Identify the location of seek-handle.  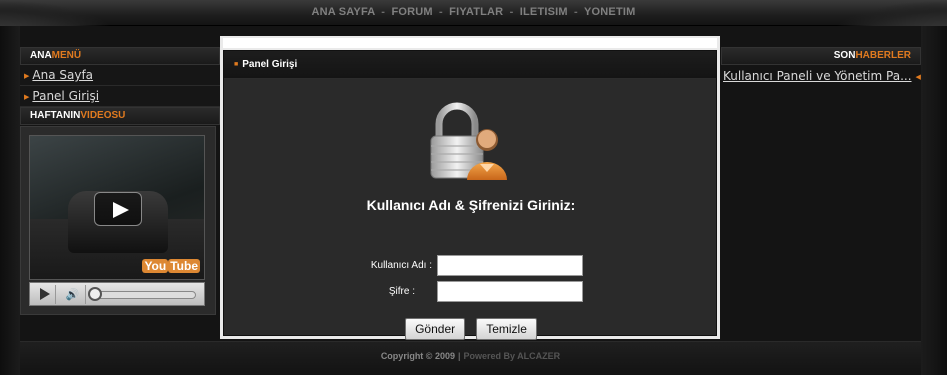
(95, 294).